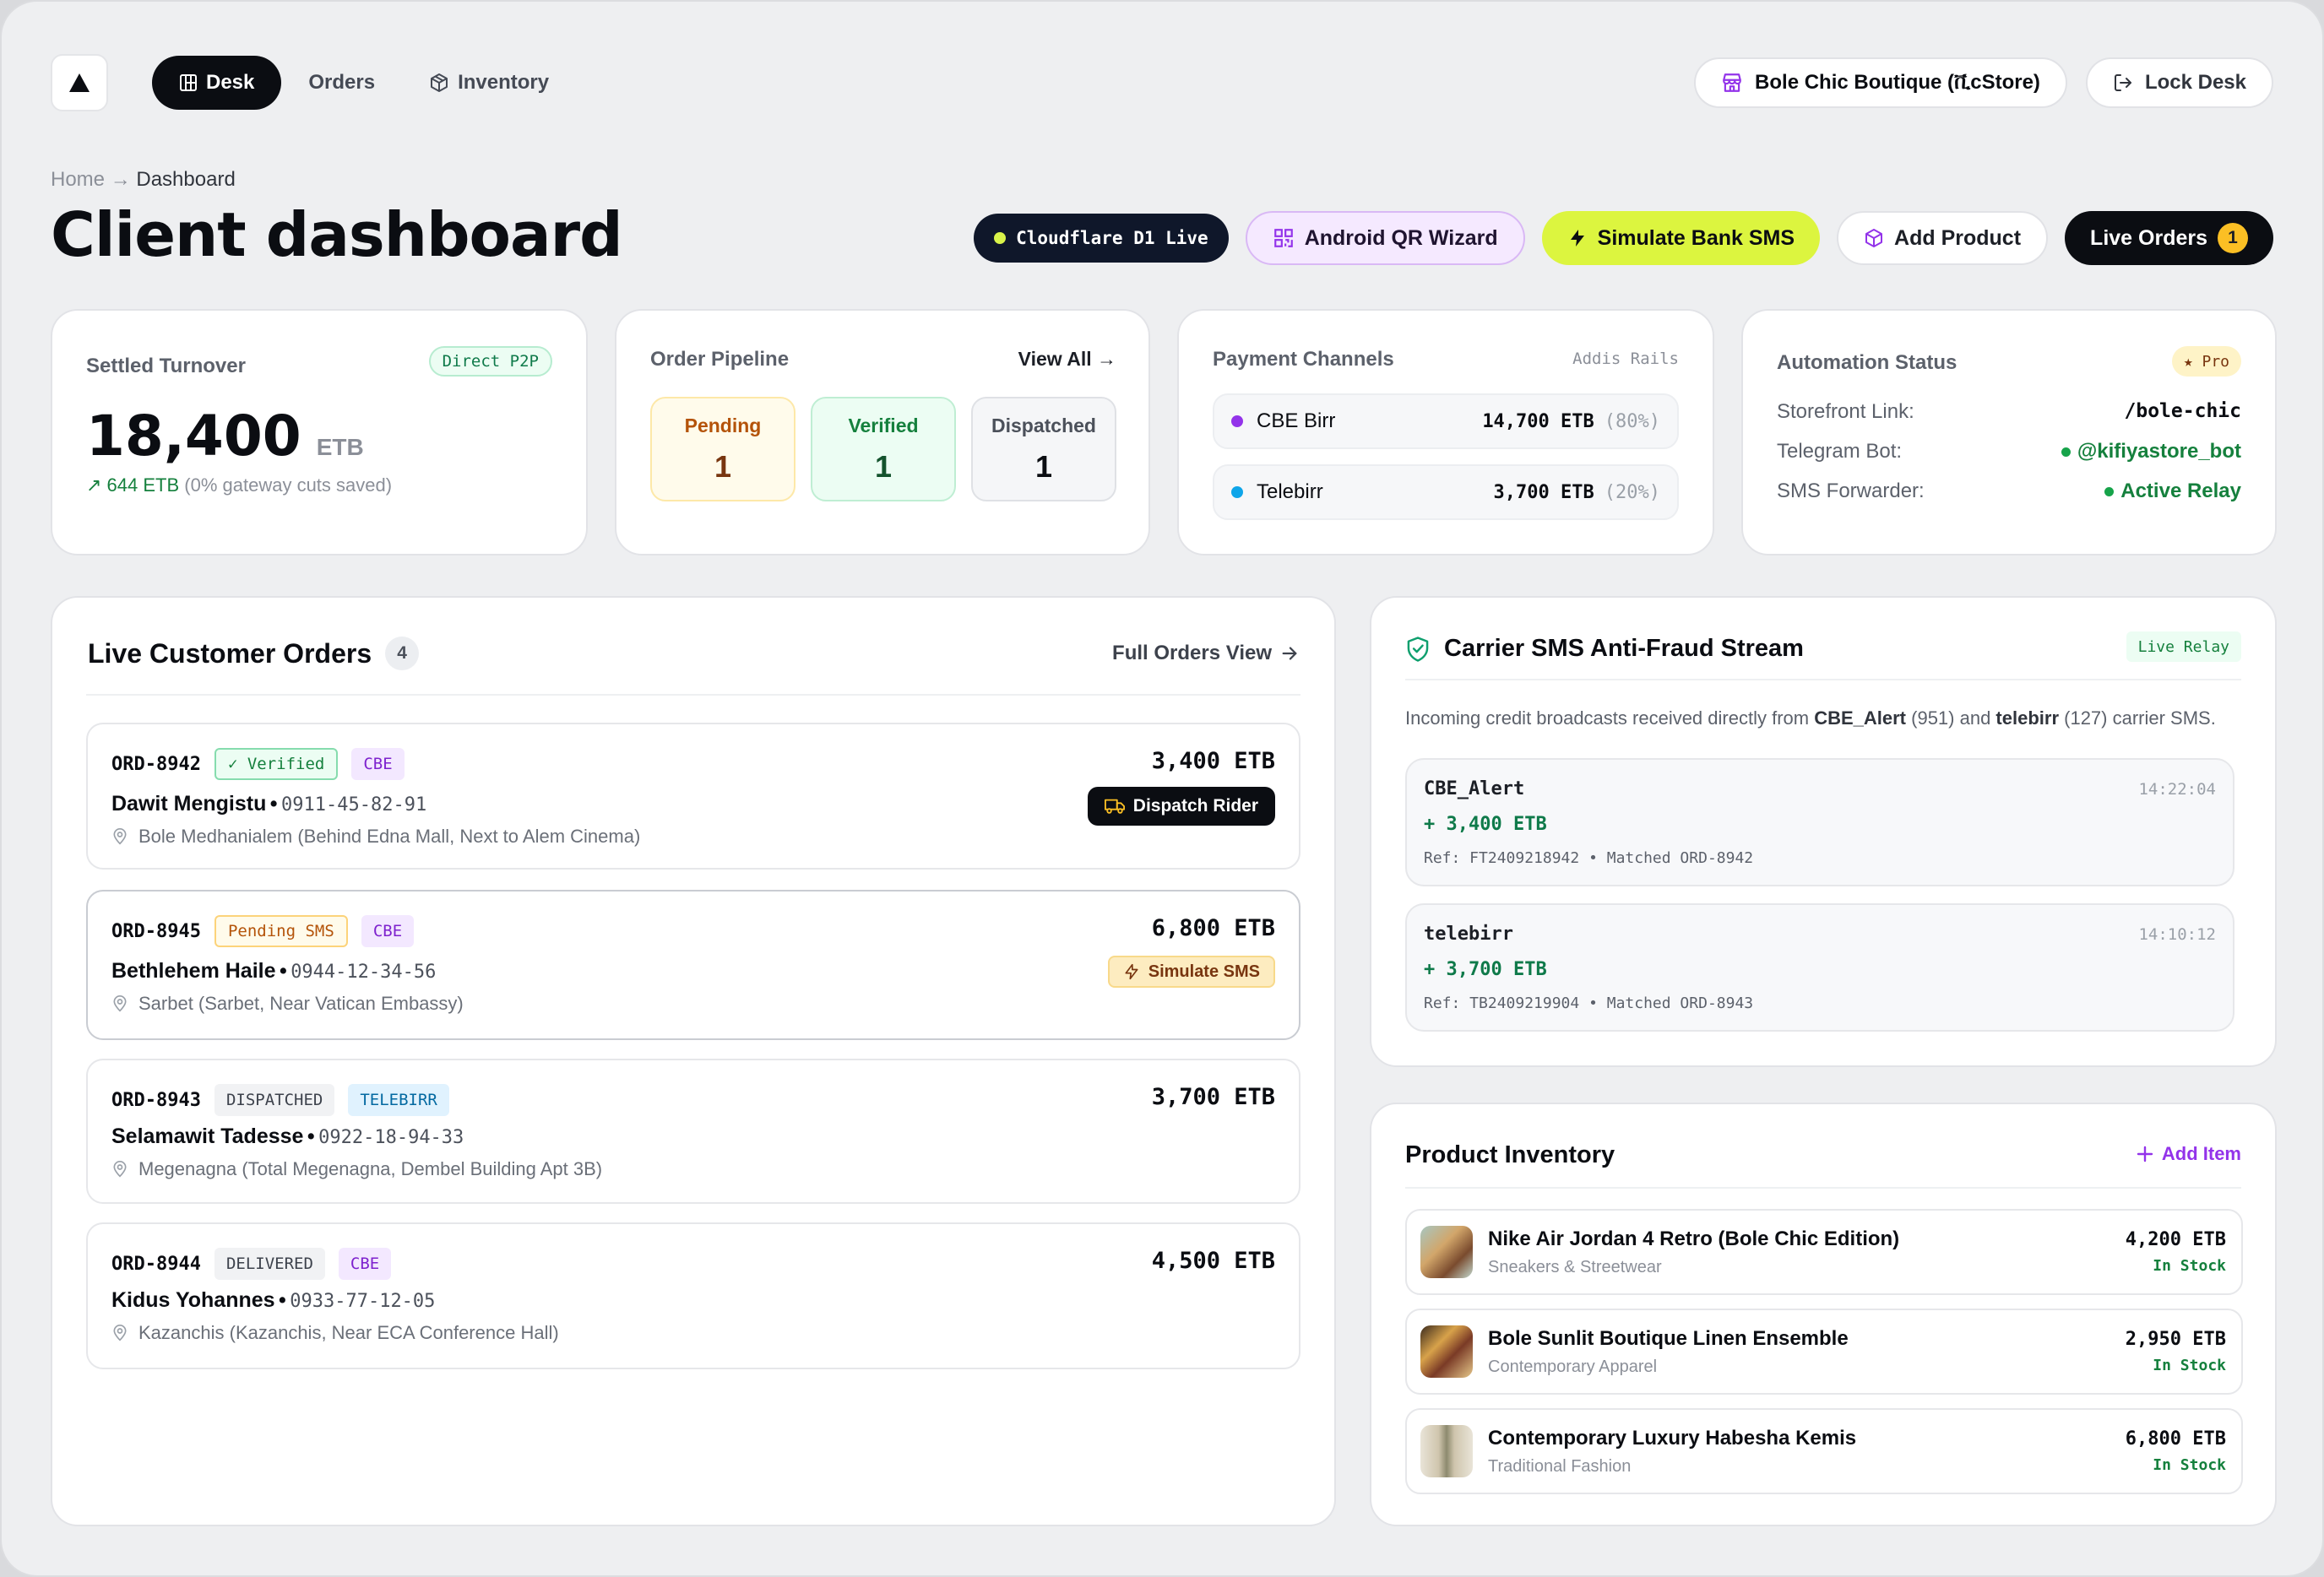 The width and height of the screenshot is (2324, 1577). I want to click on tab-inventory-label: Inventory, so click(504, 83).